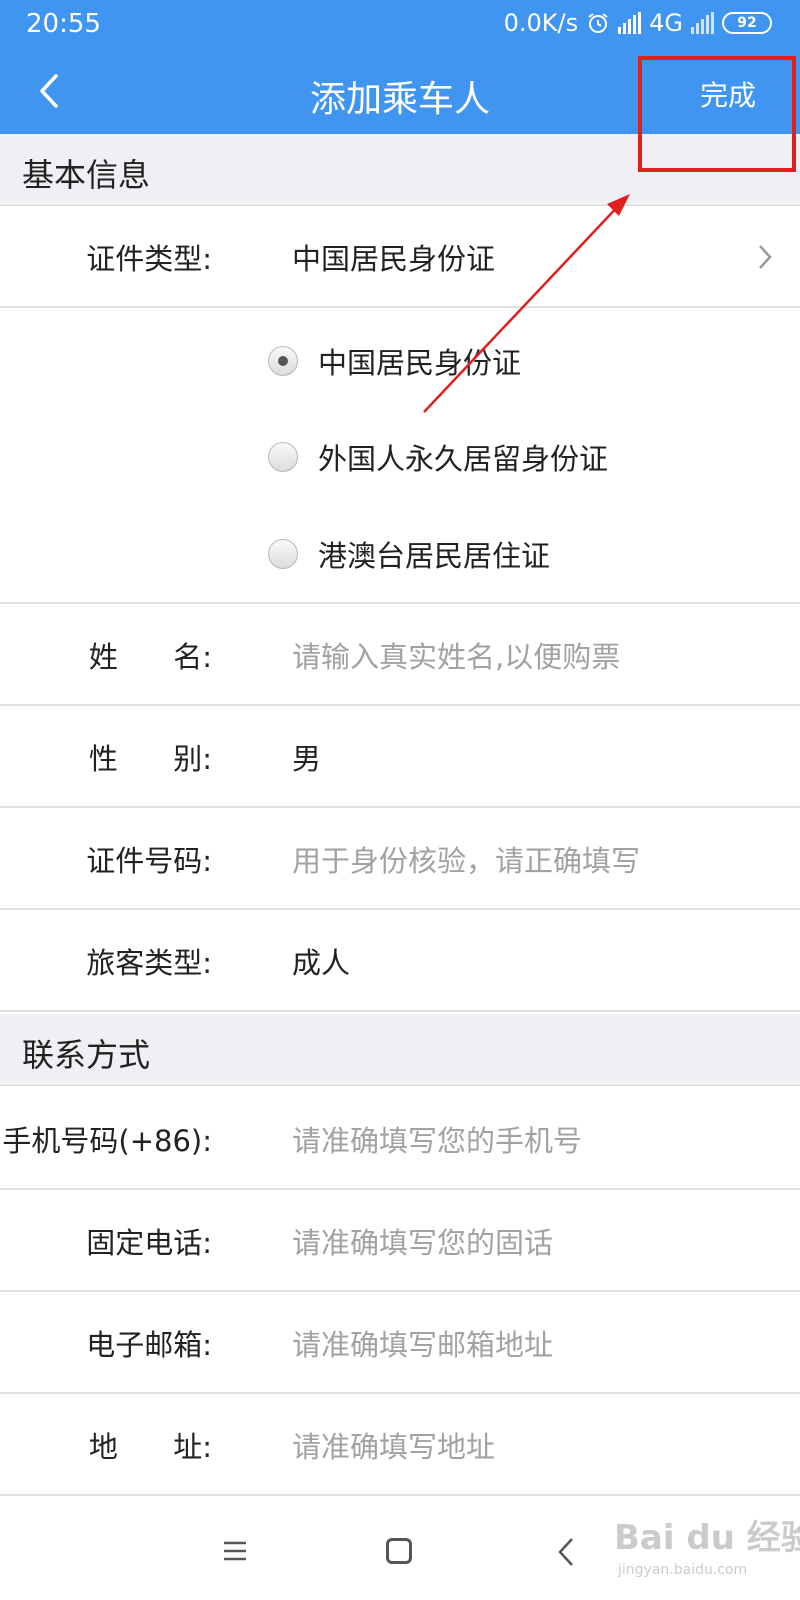 This screenshot has width=800, height=1600. What do you see at coordinates (707, 1538) in the screenshot?
I see `watermark-text: Bai du 经验` at bounding box center [707, 1538].